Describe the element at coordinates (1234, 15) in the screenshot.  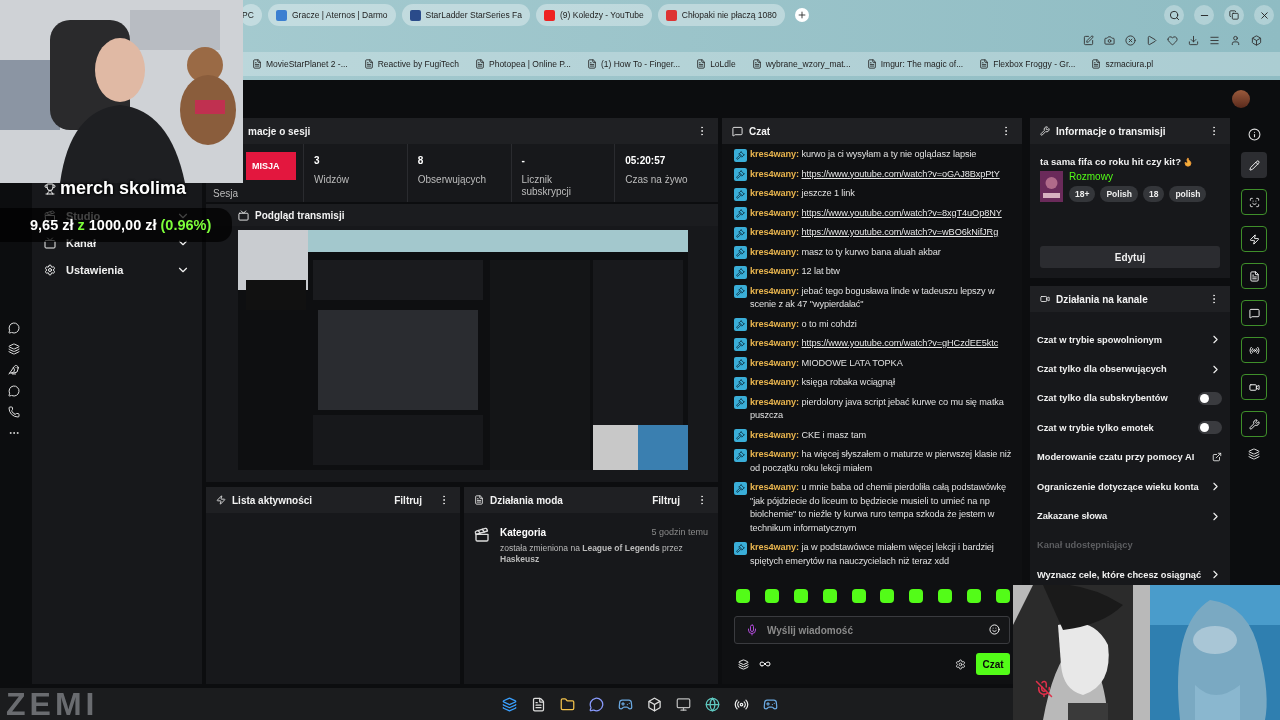
I see `restore-button` at that location.